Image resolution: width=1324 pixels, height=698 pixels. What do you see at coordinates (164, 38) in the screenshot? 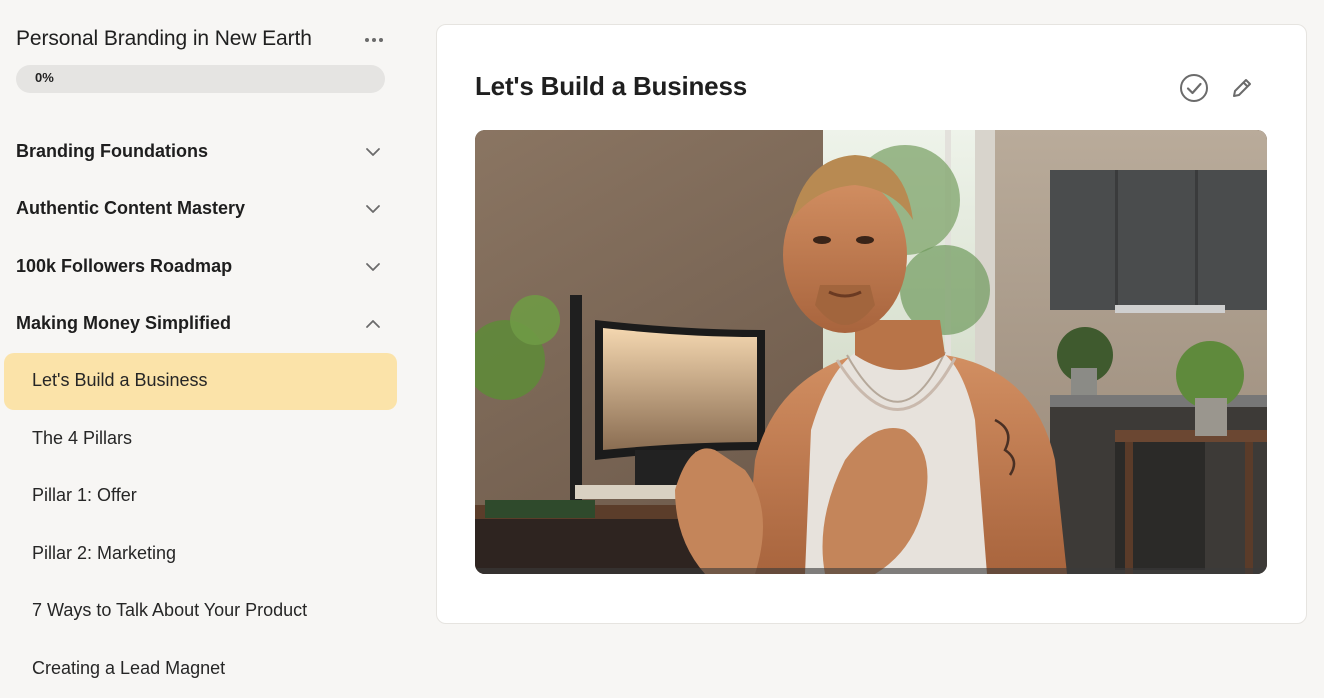
I see `course-title: Personal Branding in New Earth` at bounding box center [164, 38].